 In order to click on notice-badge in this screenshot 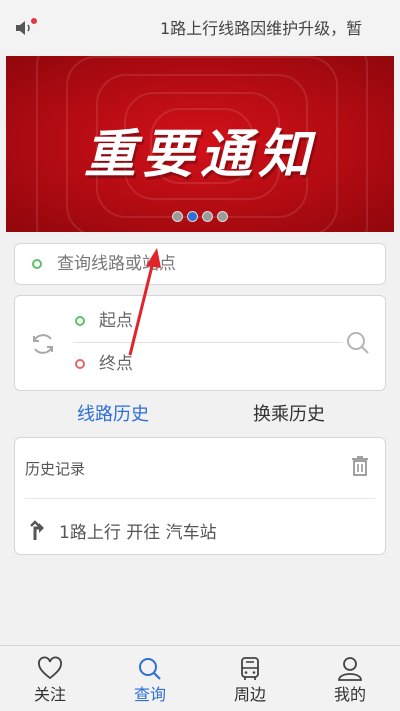, I will do `click(34, 21)`.